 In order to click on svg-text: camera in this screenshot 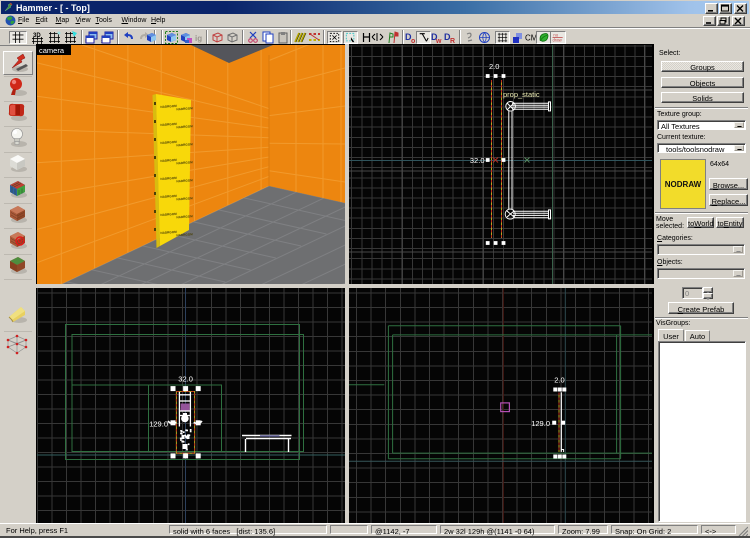, I will do `click(52, 50)`.